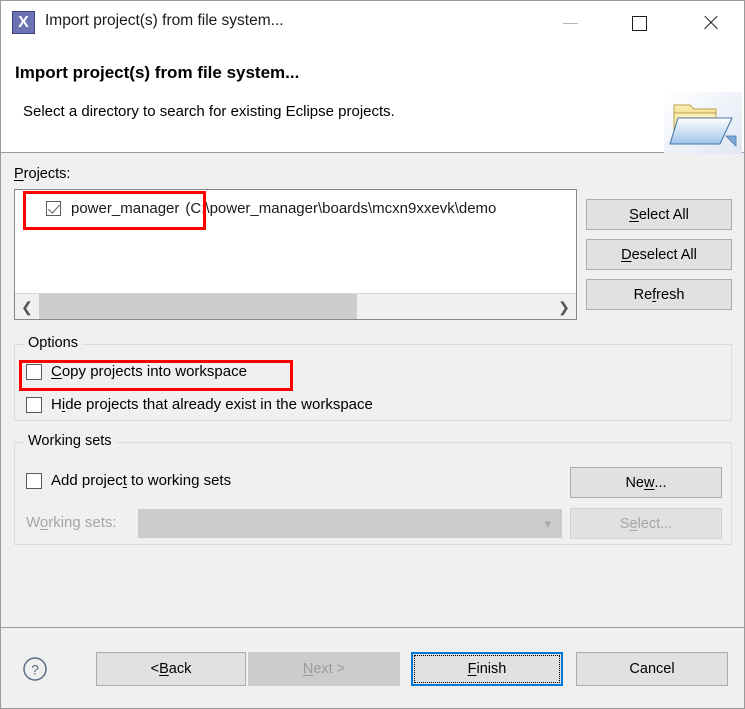 Image resolution: width=745 pixels, height=709 pixels. Describe the element at coordinates (53, 343) in the screenshot. I see `options-legend: Options` at that location.